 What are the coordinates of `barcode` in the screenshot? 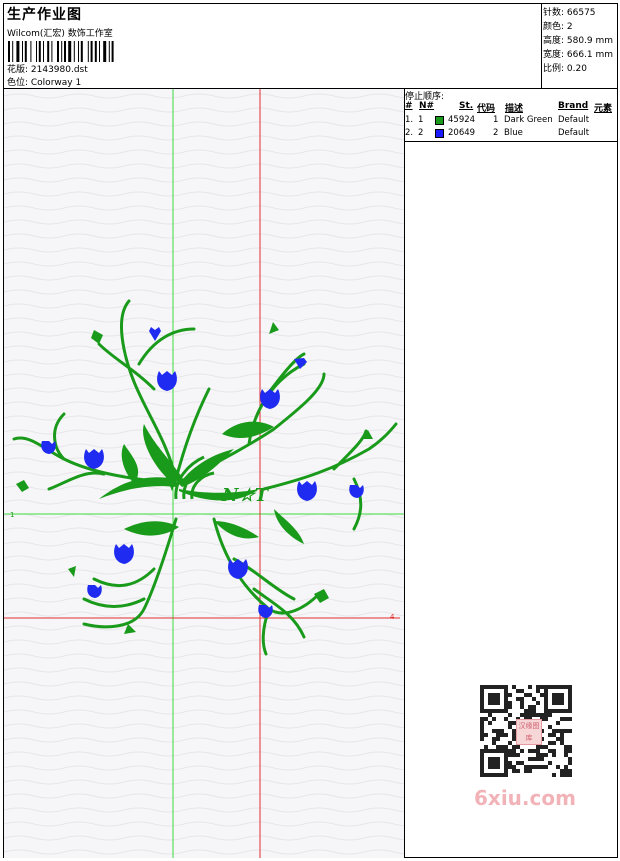 It's located at (61, 51).